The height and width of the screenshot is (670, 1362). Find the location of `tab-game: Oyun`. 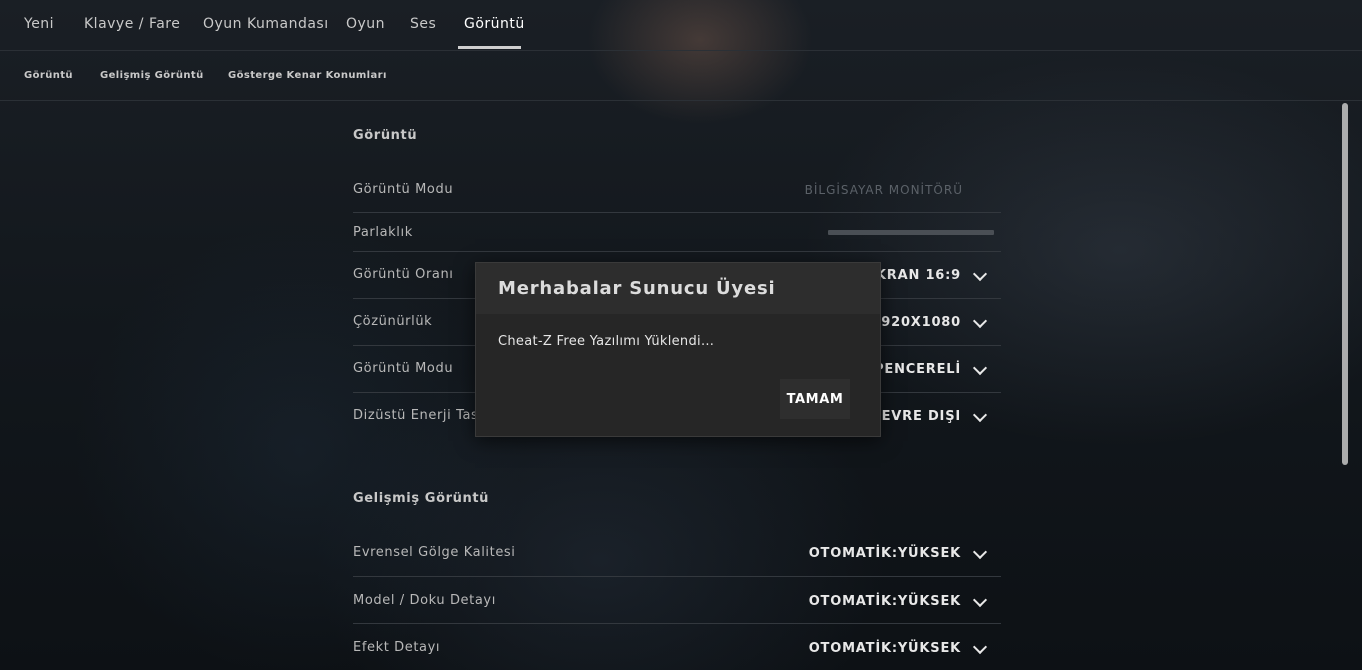

tab-game: Oyun is located at coordinates (365, 24).